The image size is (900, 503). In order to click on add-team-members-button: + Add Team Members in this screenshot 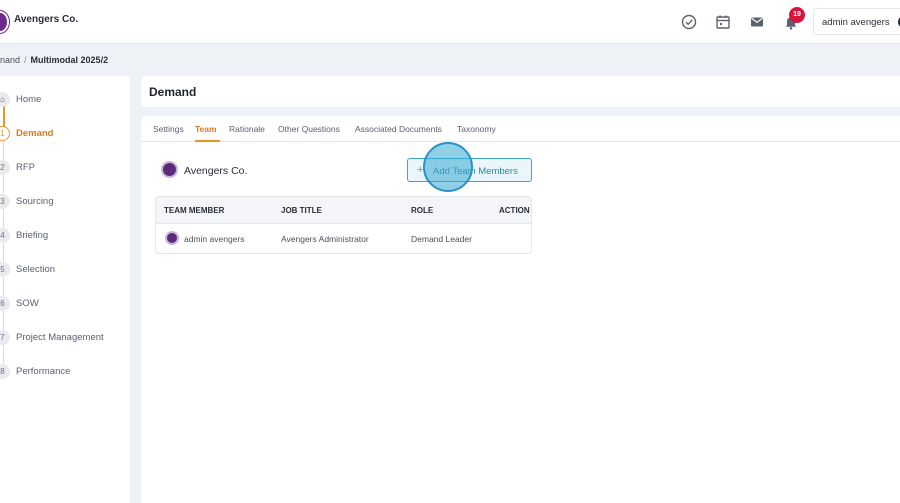, I will do `click(469, 170)`.